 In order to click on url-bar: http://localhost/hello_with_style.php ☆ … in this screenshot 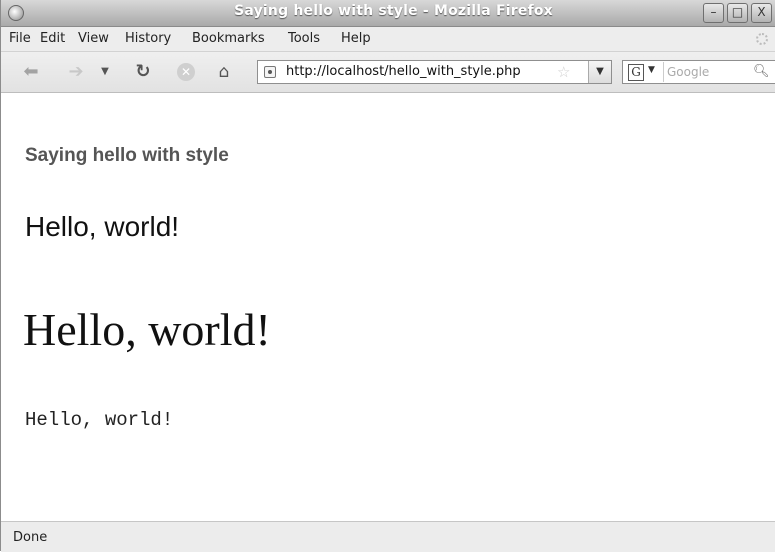, I will do `click(434, 72)`.